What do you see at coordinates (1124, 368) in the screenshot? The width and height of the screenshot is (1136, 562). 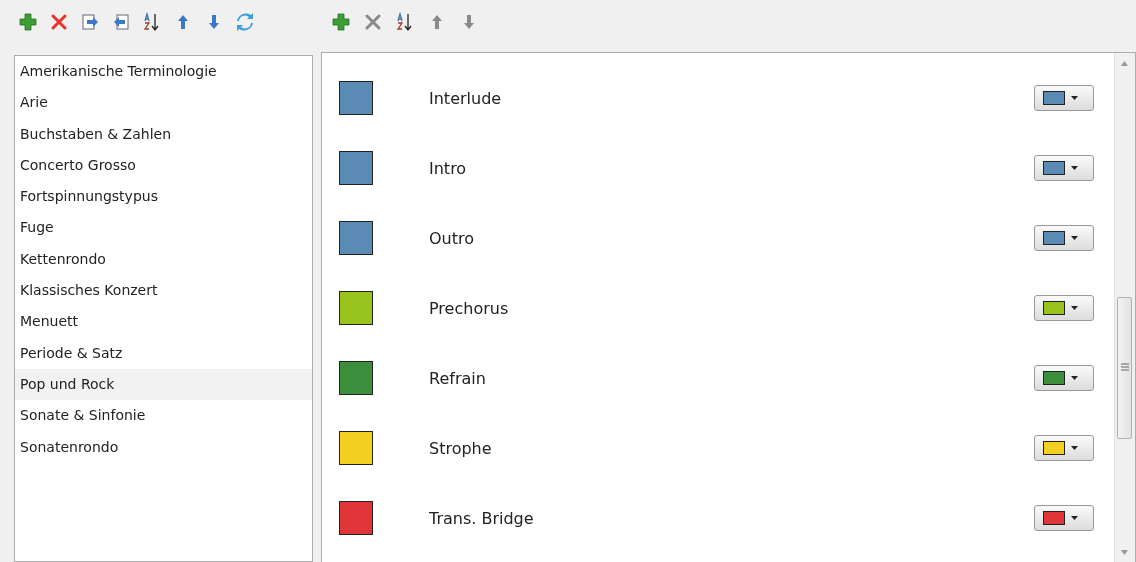 I see `scroll-thumb` at bounding box center [1124, 368].